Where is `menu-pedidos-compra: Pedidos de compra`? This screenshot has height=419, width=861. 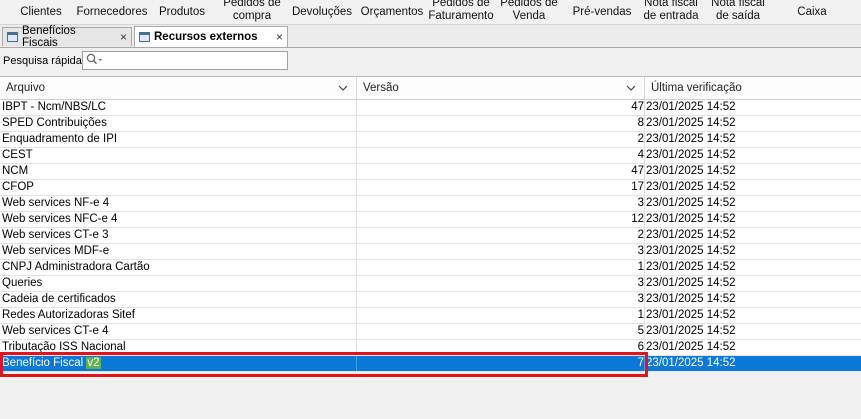 menu-pedidos-compra: Pedidos de compra is located at coordinates (252, 12).